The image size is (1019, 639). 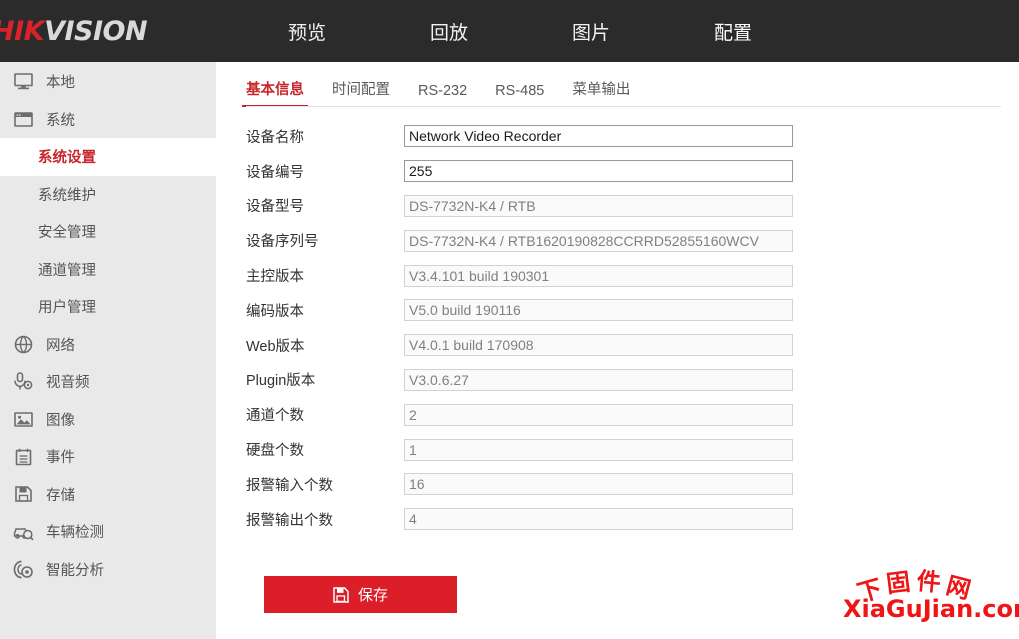 I want to click on sidebar-item-network: 网络, so click(x=108, y=345).